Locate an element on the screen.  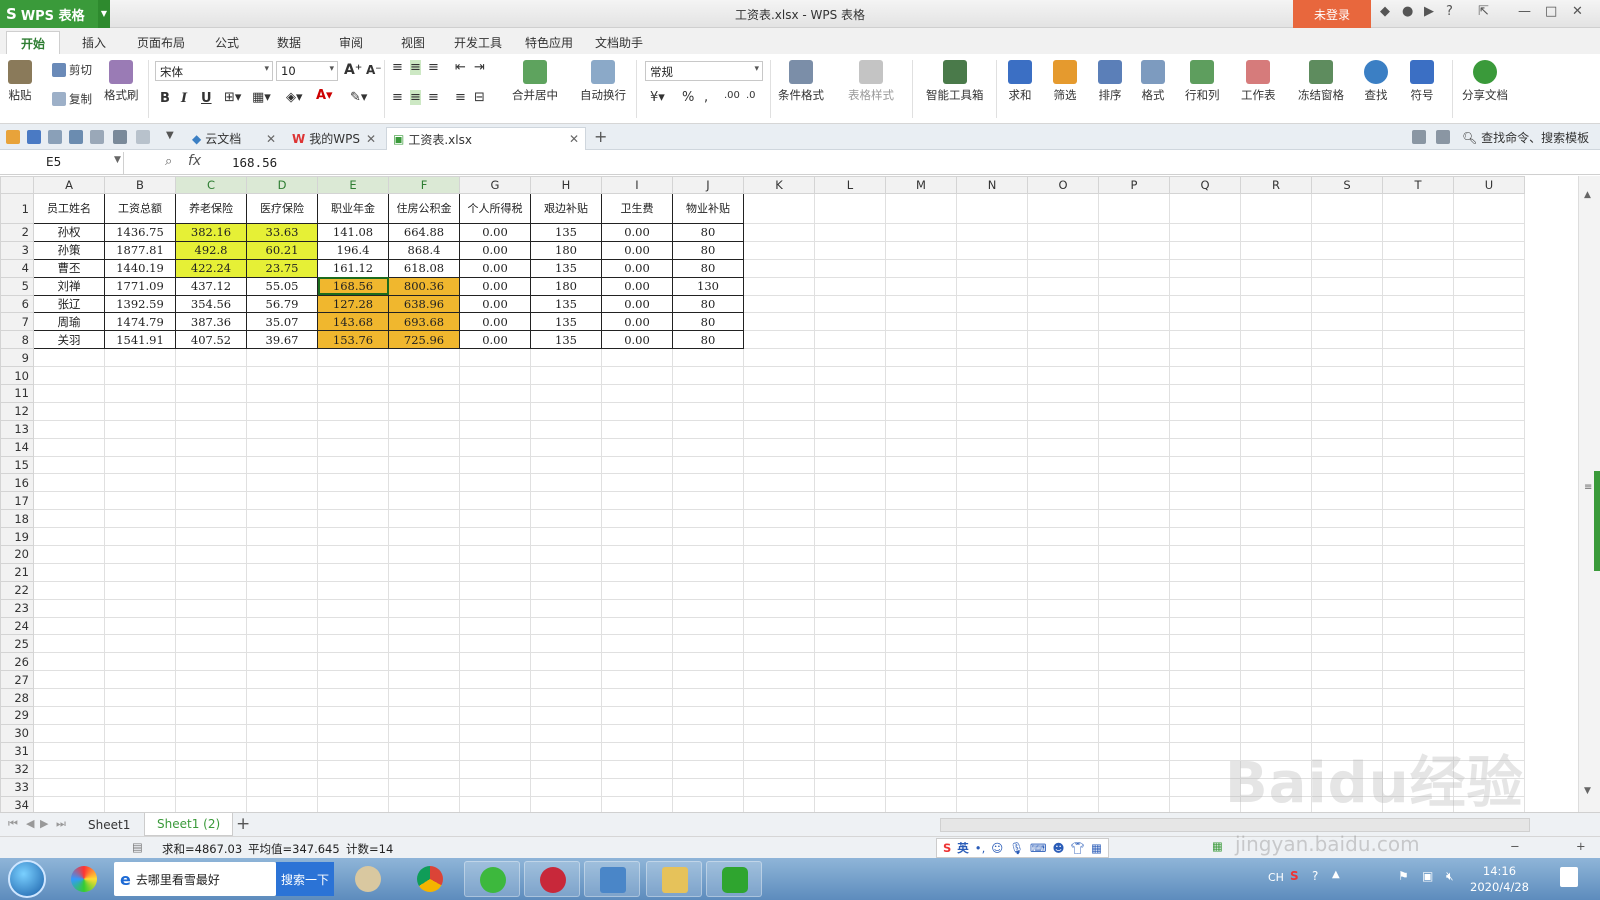
row-header: 23 is located at coordinates (17, 608).